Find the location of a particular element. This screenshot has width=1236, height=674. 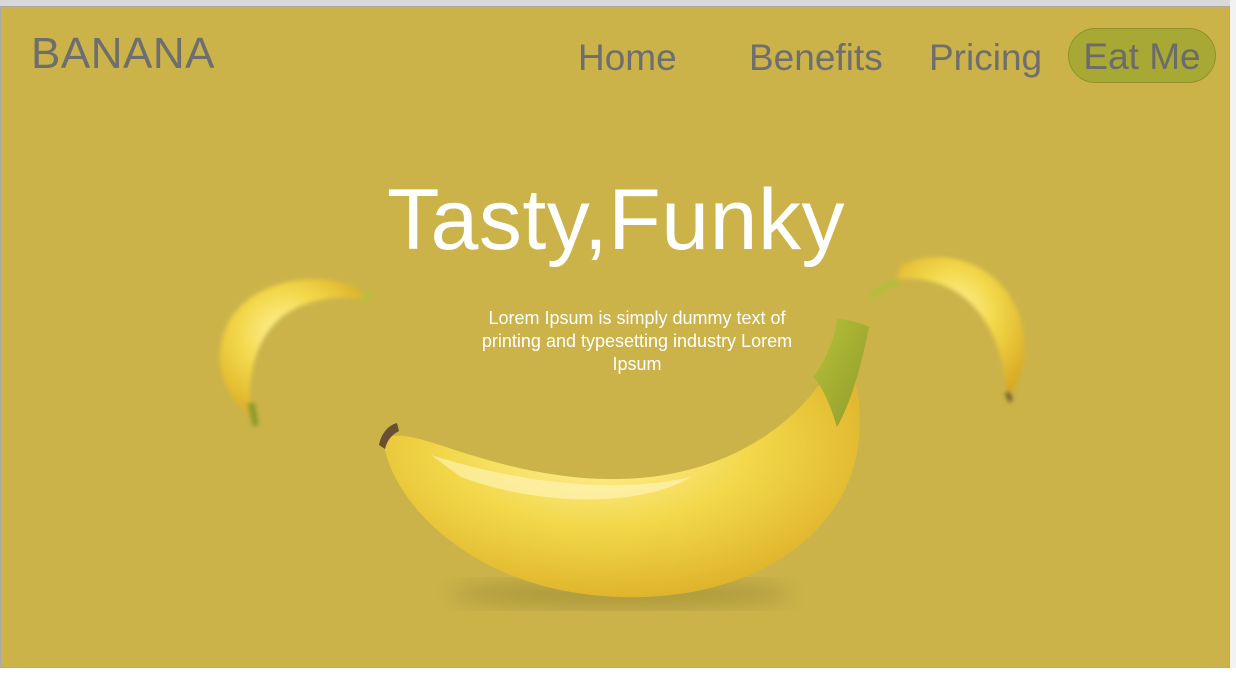

nav-home-link: Home is located at coordinates (627, 58).